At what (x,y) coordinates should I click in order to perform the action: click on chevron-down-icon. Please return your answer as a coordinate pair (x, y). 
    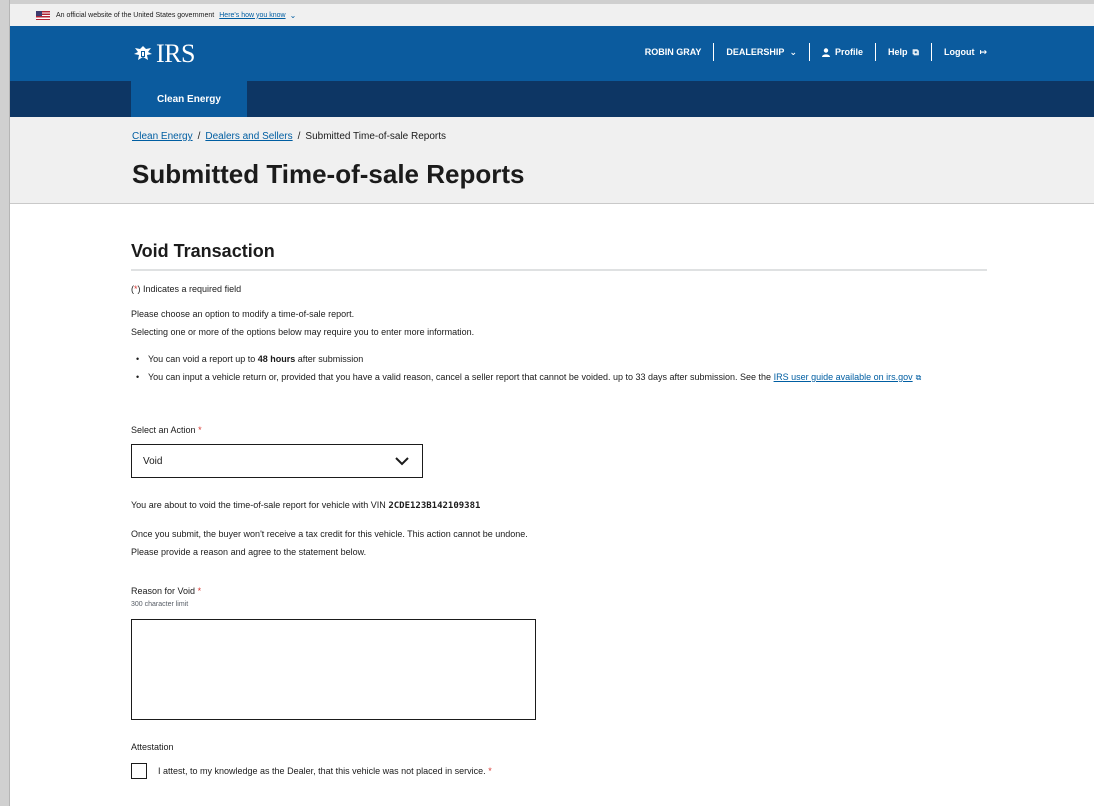
    Looking at the image, I should click on (402, 461).